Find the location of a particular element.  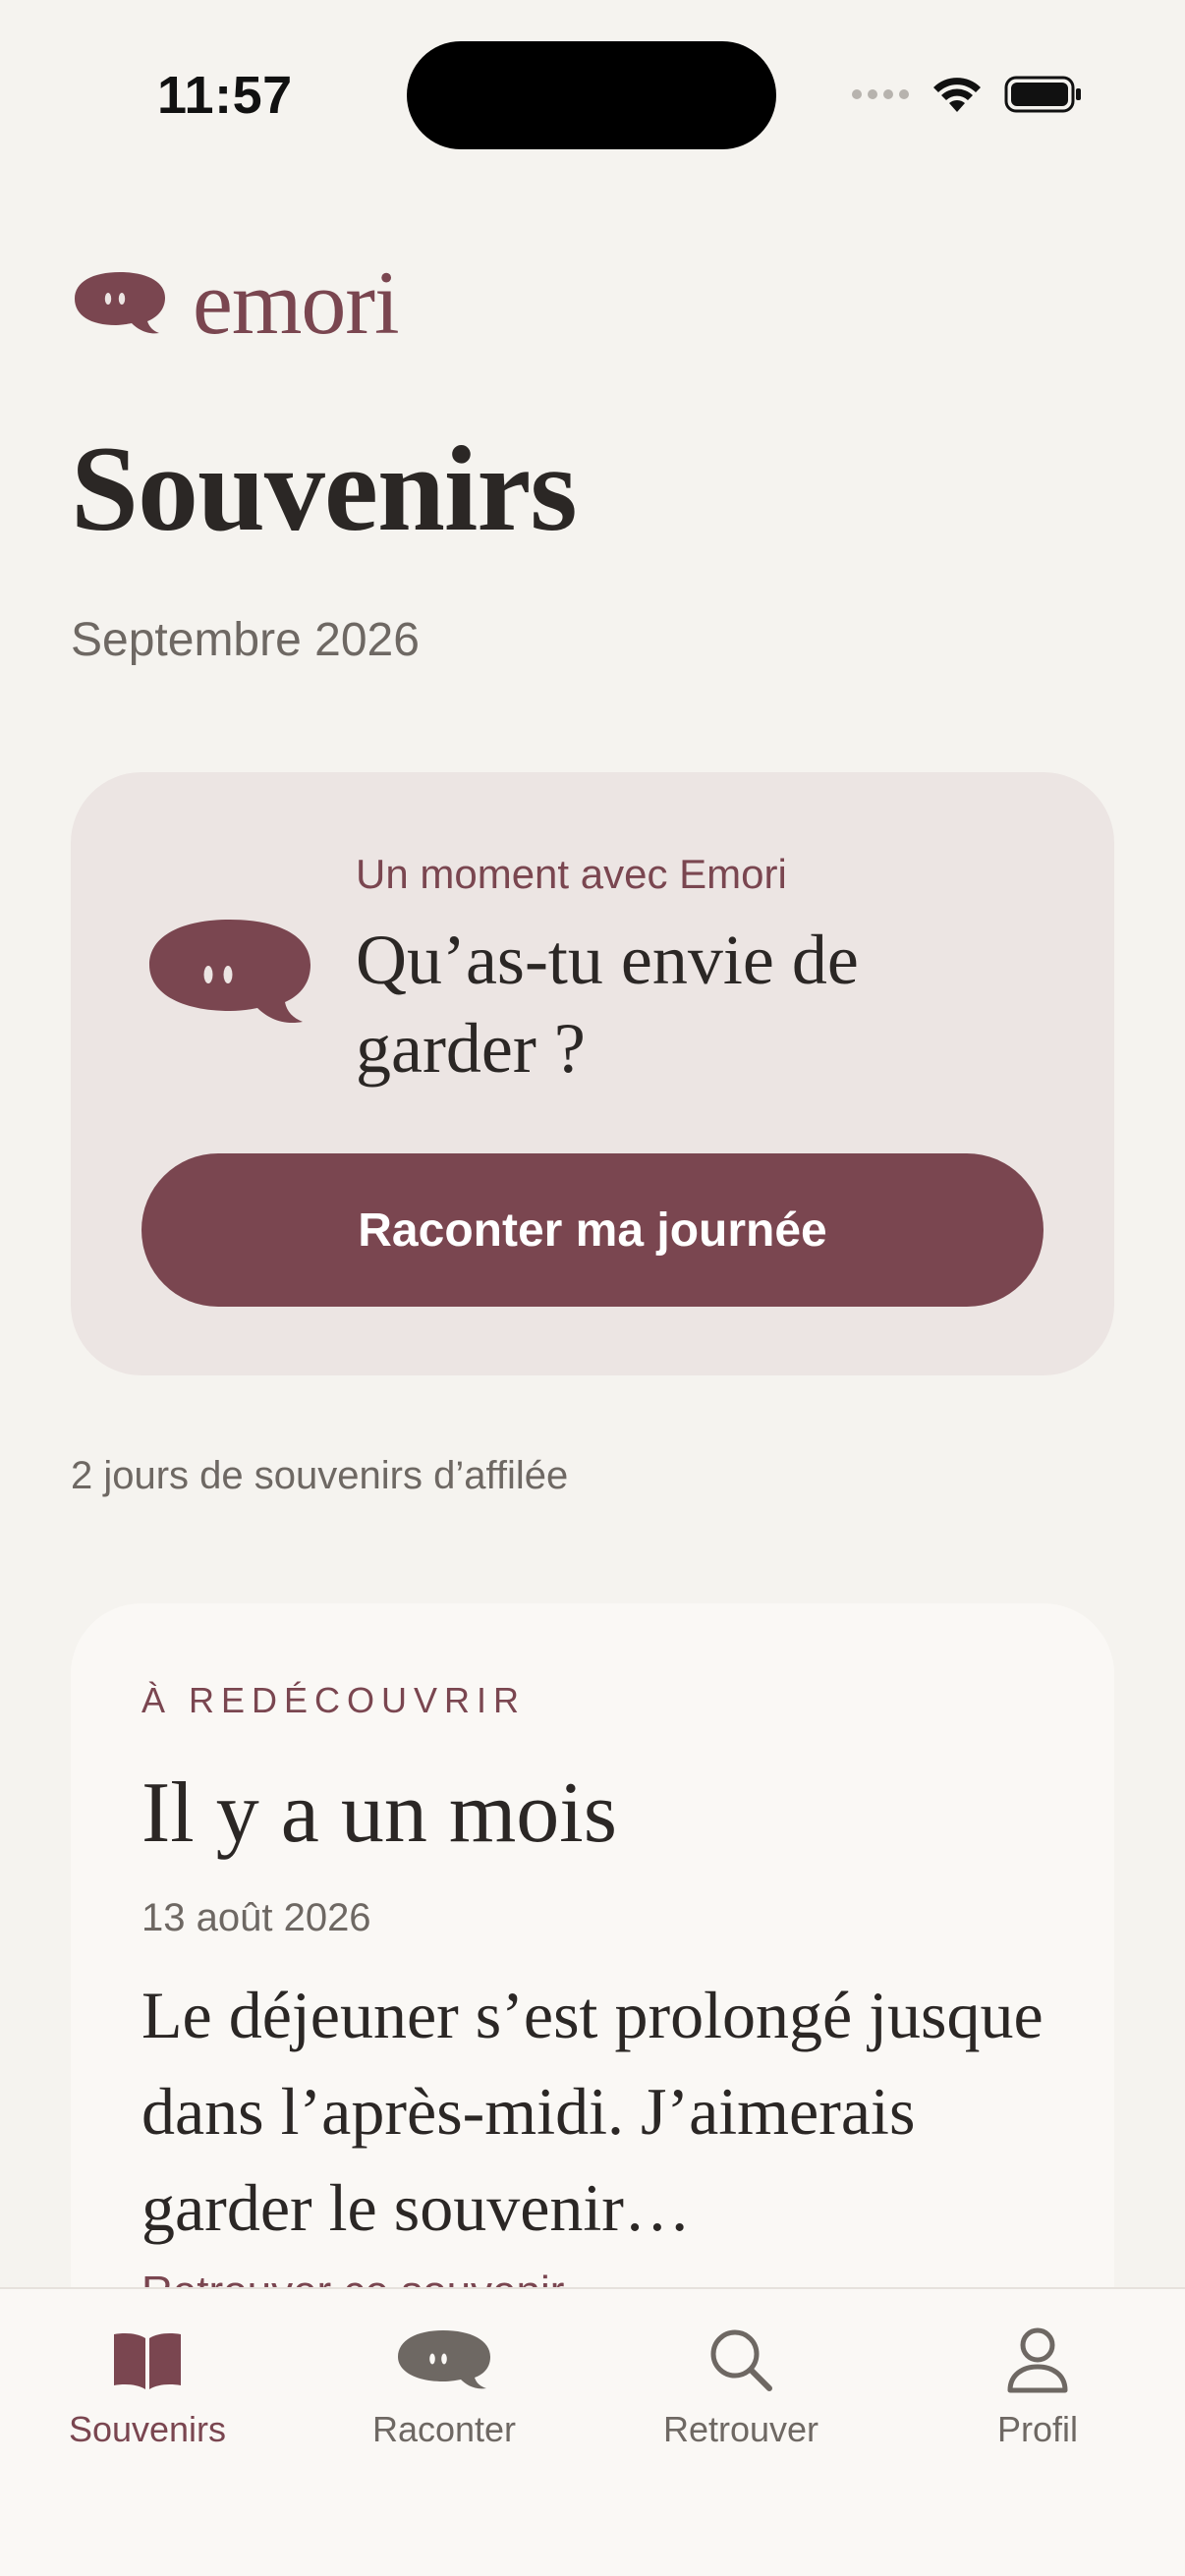

prompt-question: Qu’as-tu envie de garder ? is located at coordinates (608, 1004).